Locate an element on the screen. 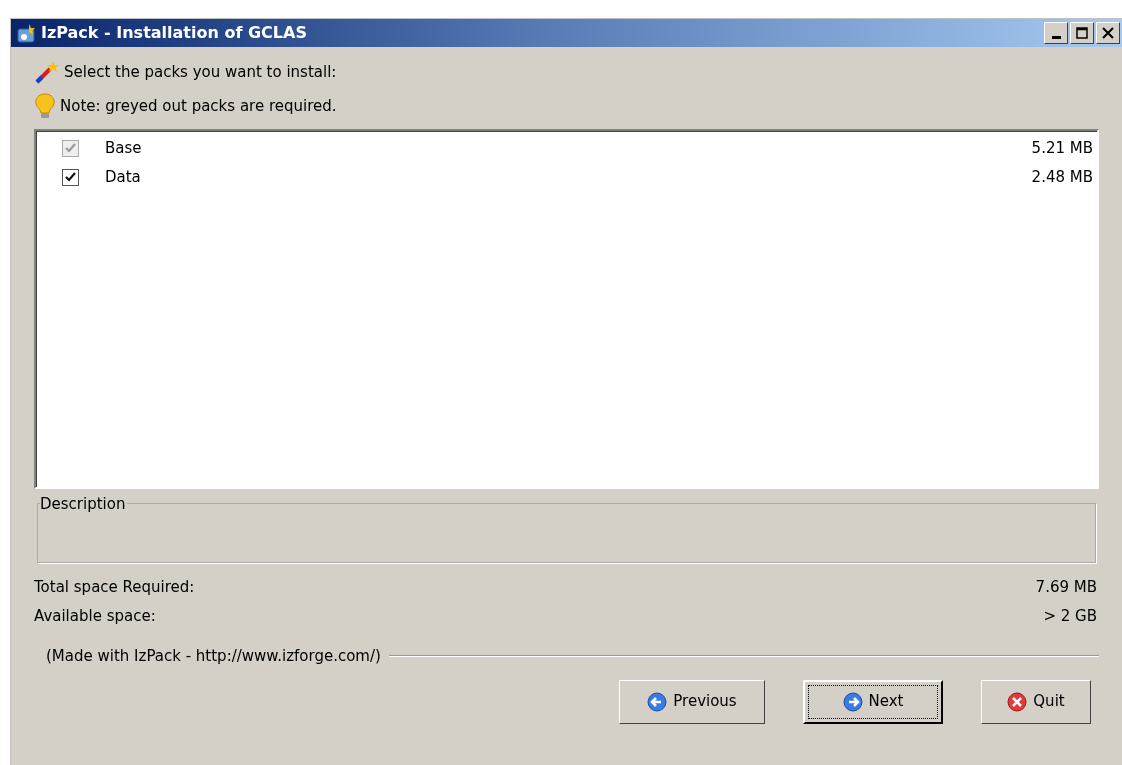 Image resolution: width=1122 pixels, height=765 pixels. minimize-button is located at coordinates (1056, 33).